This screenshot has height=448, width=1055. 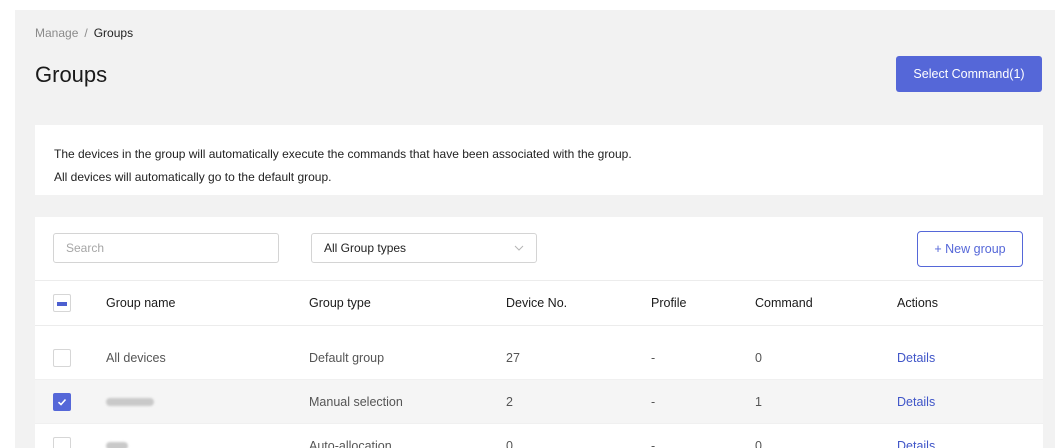 I want to click on device-count-cell: 0, so click(x=509, y=443).